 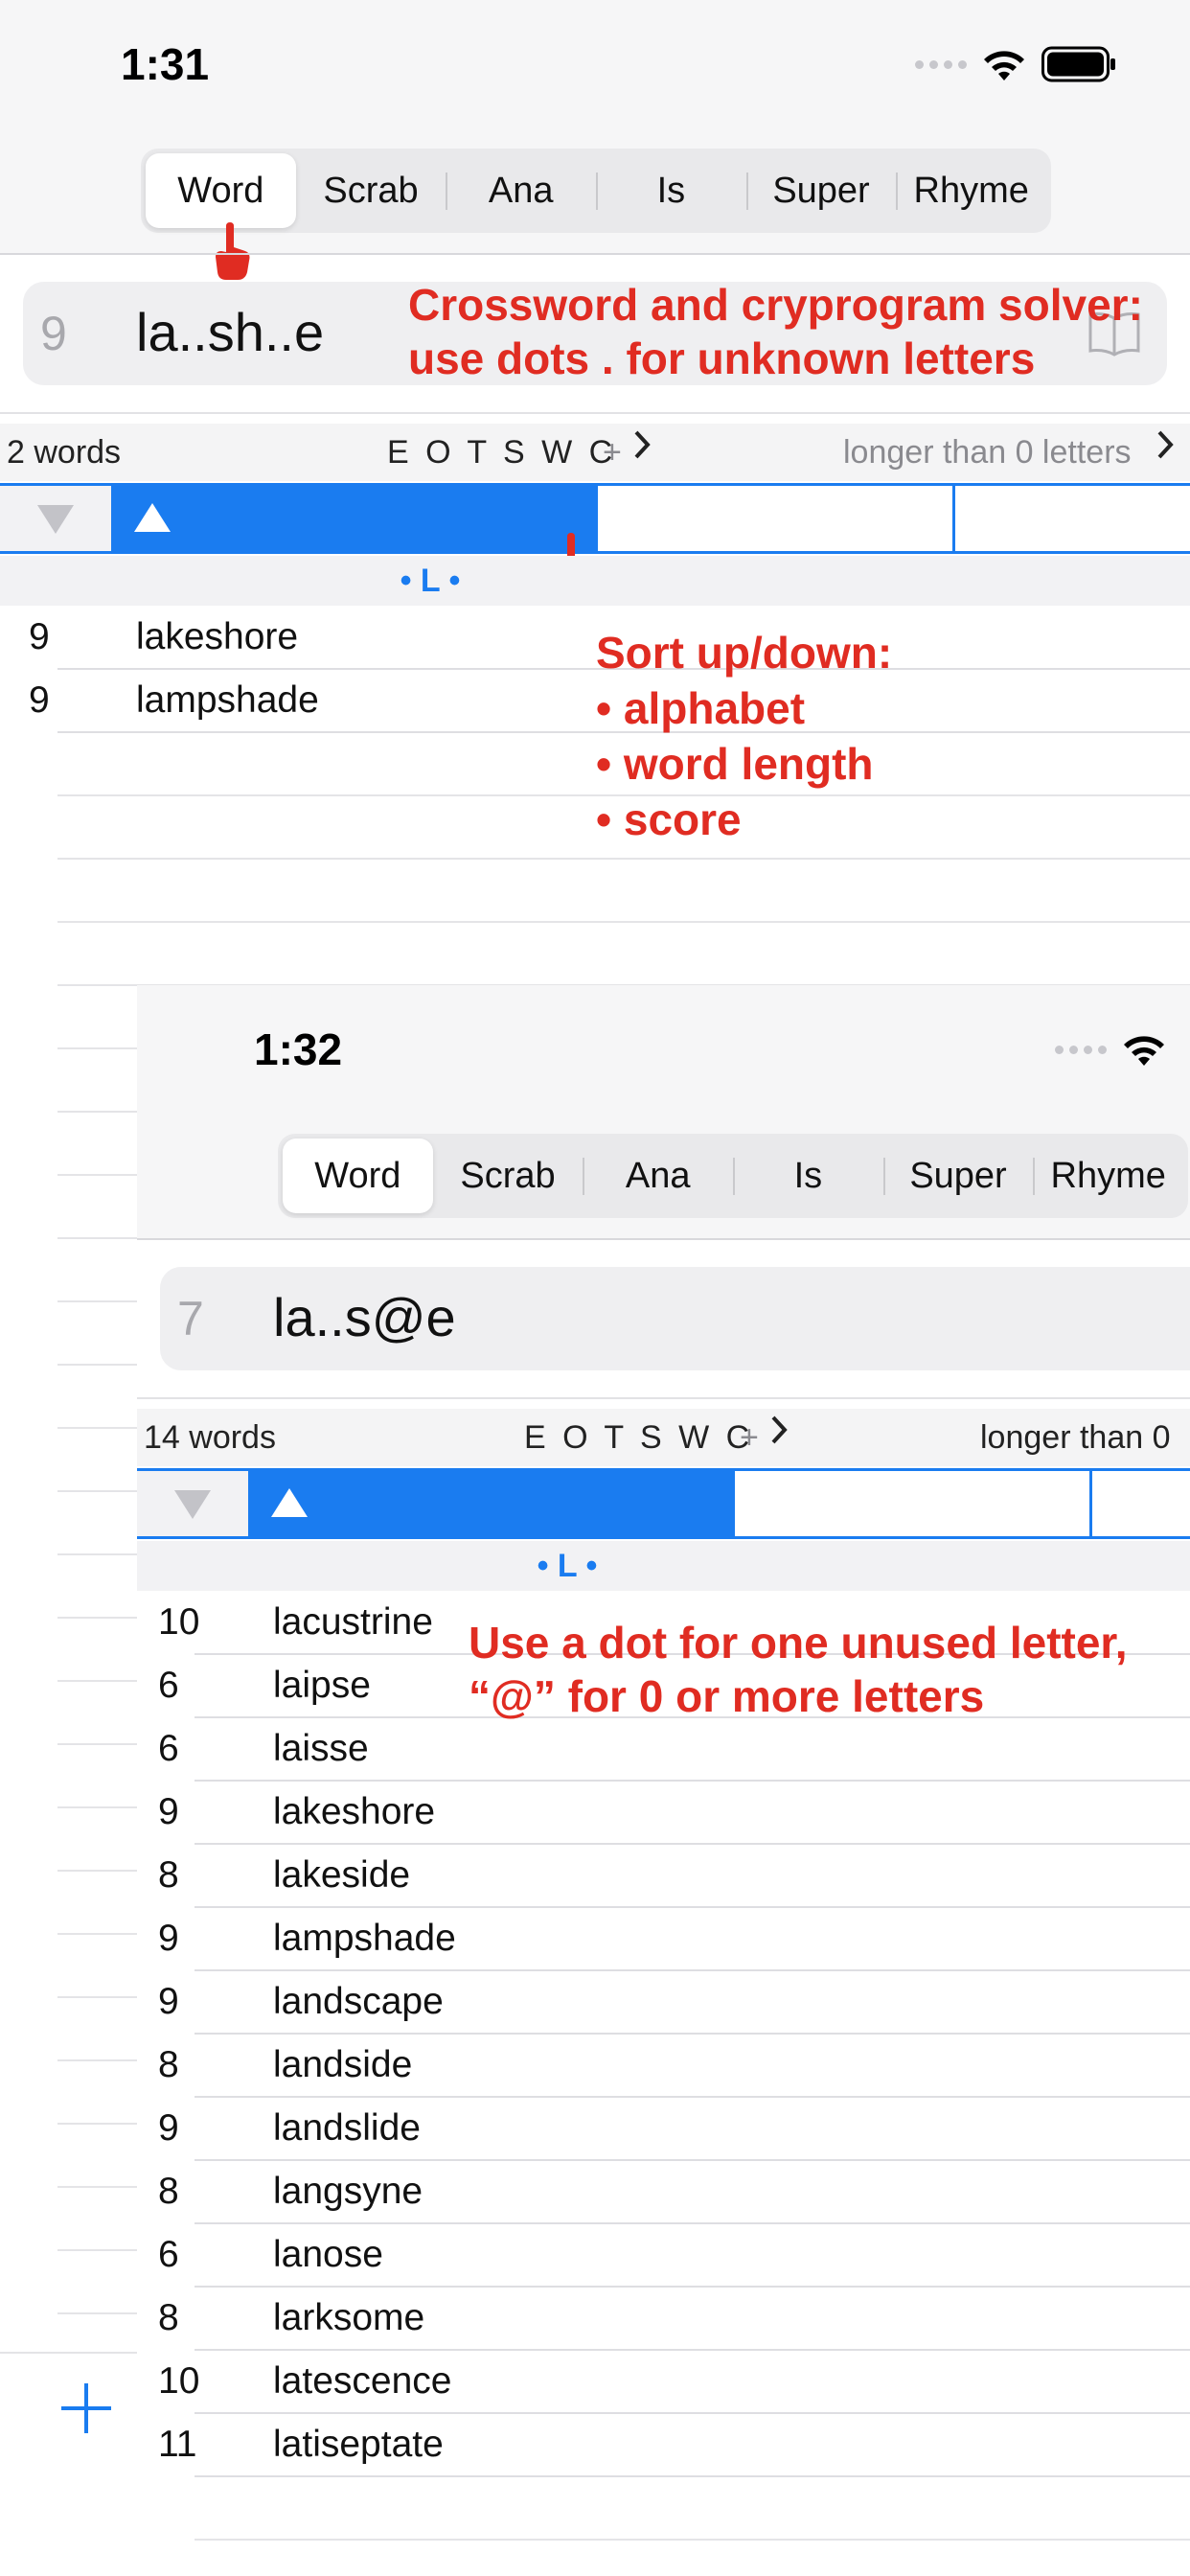 I want to click on status-time: 1:32, so click(x=298, y=1049).